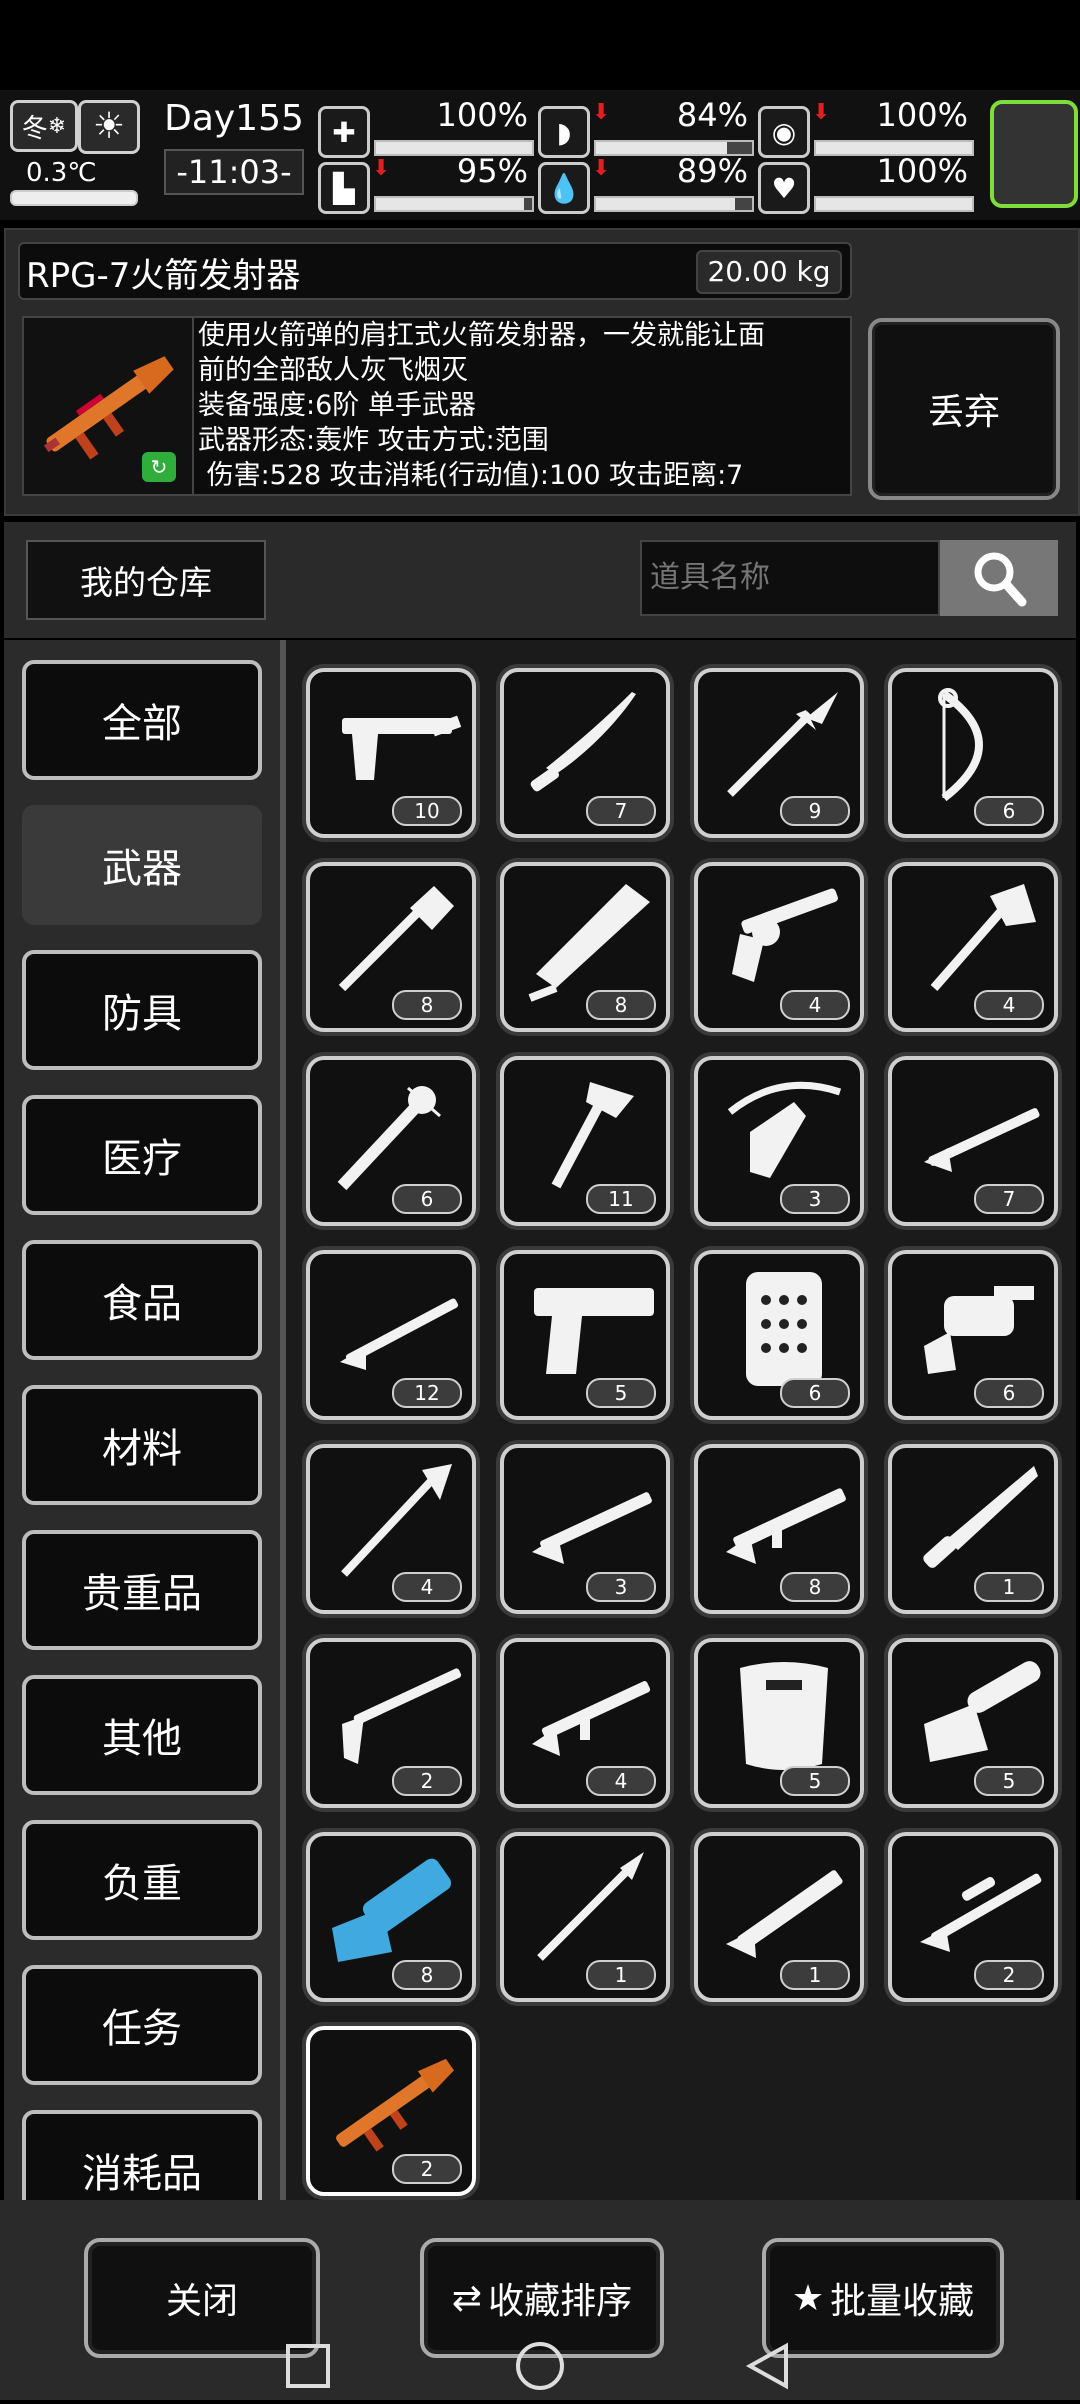  I want to click on search-button, so click(999, 578).